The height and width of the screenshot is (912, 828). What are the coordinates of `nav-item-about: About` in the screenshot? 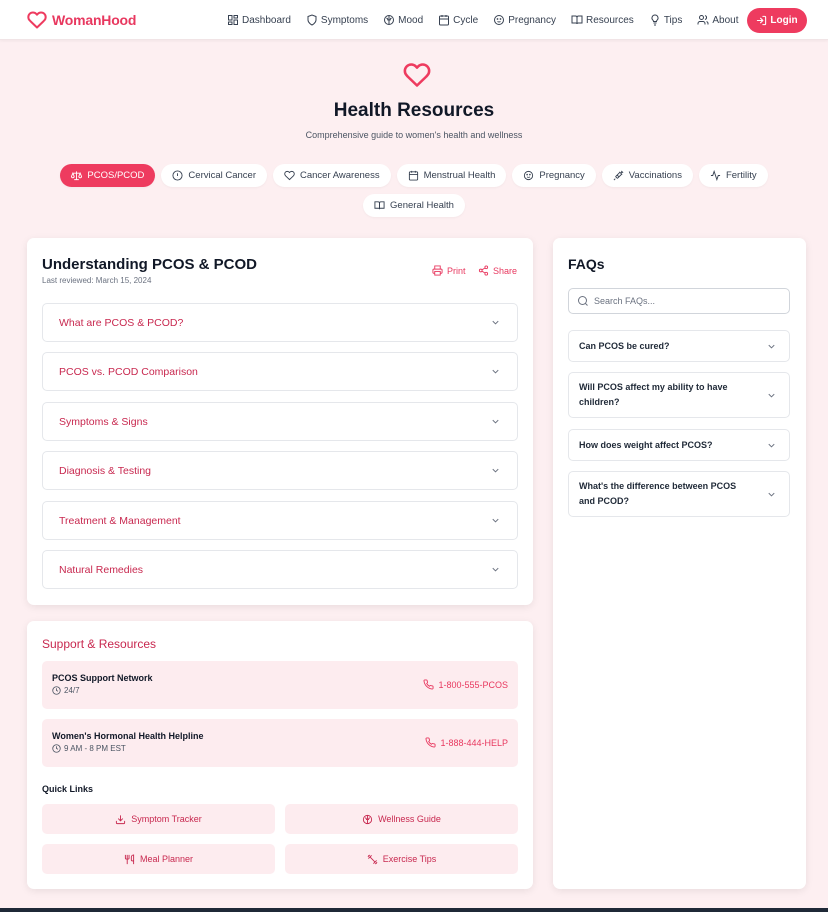 It's located at (717, 20).